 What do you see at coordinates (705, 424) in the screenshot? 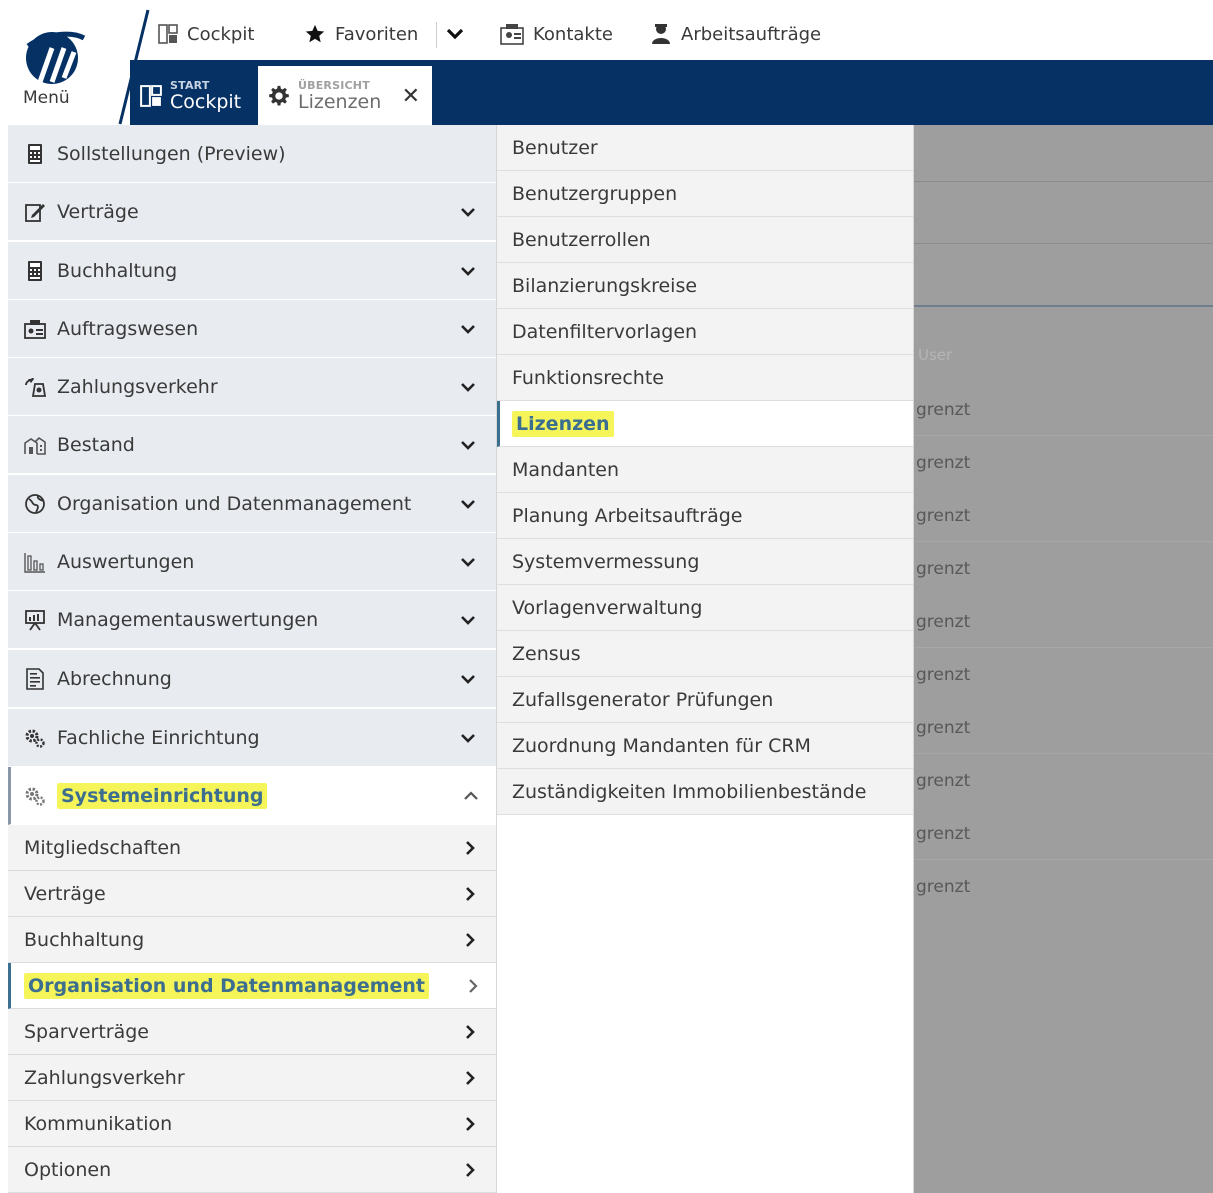
I see `mid-item-lizenzen: Lizenzen` at bounding box center [705, 424].